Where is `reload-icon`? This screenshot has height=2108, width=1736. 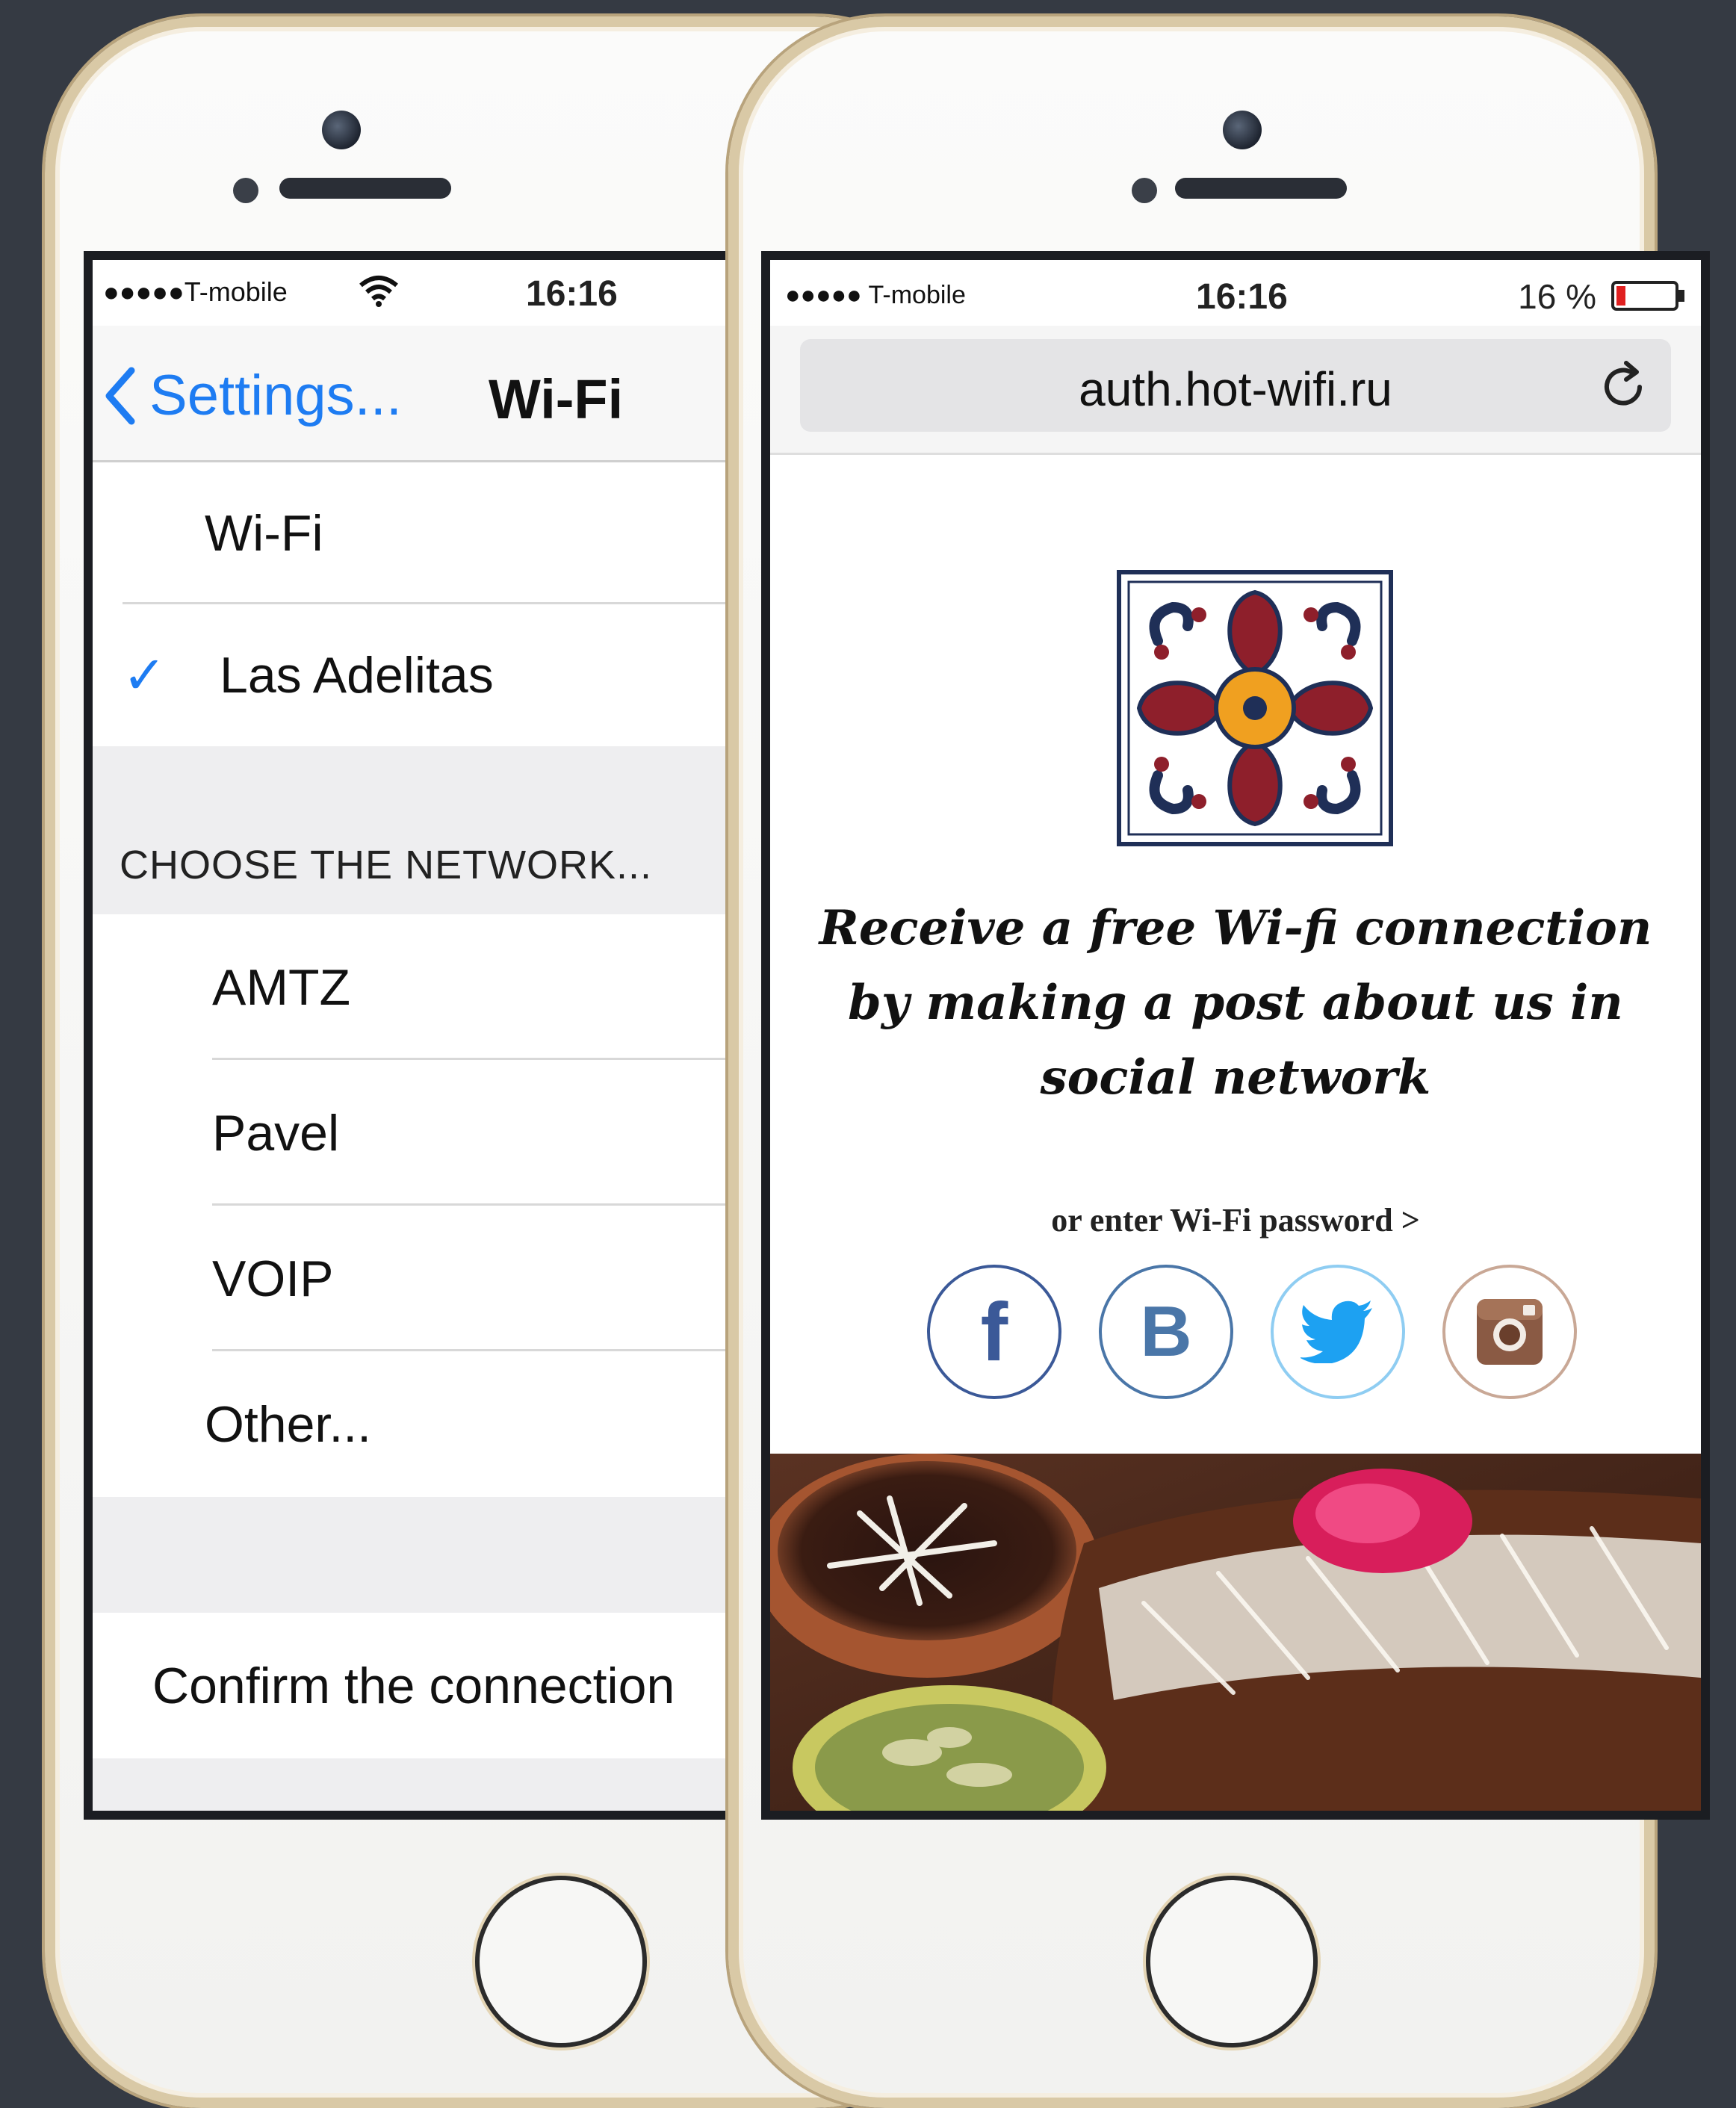 reload-icon is located at coordinates (1625, 388).